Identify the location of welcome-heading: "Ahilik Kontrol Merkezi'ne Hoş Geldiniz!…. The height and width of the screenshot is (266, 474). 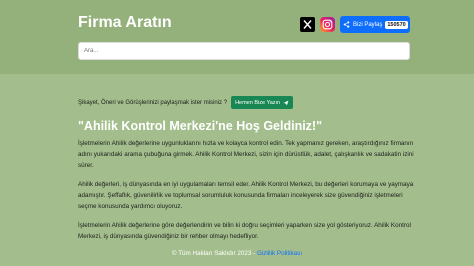
(200, 126).